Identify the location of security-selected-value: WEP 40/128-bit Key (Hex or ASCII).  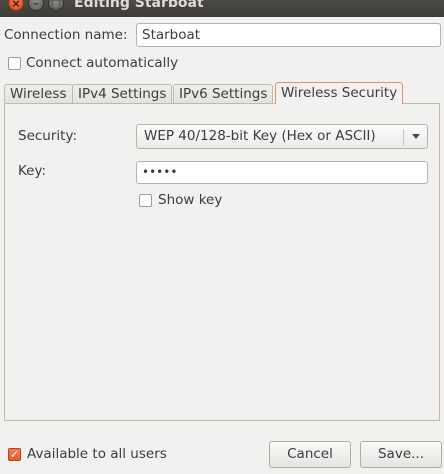
(260, 136).